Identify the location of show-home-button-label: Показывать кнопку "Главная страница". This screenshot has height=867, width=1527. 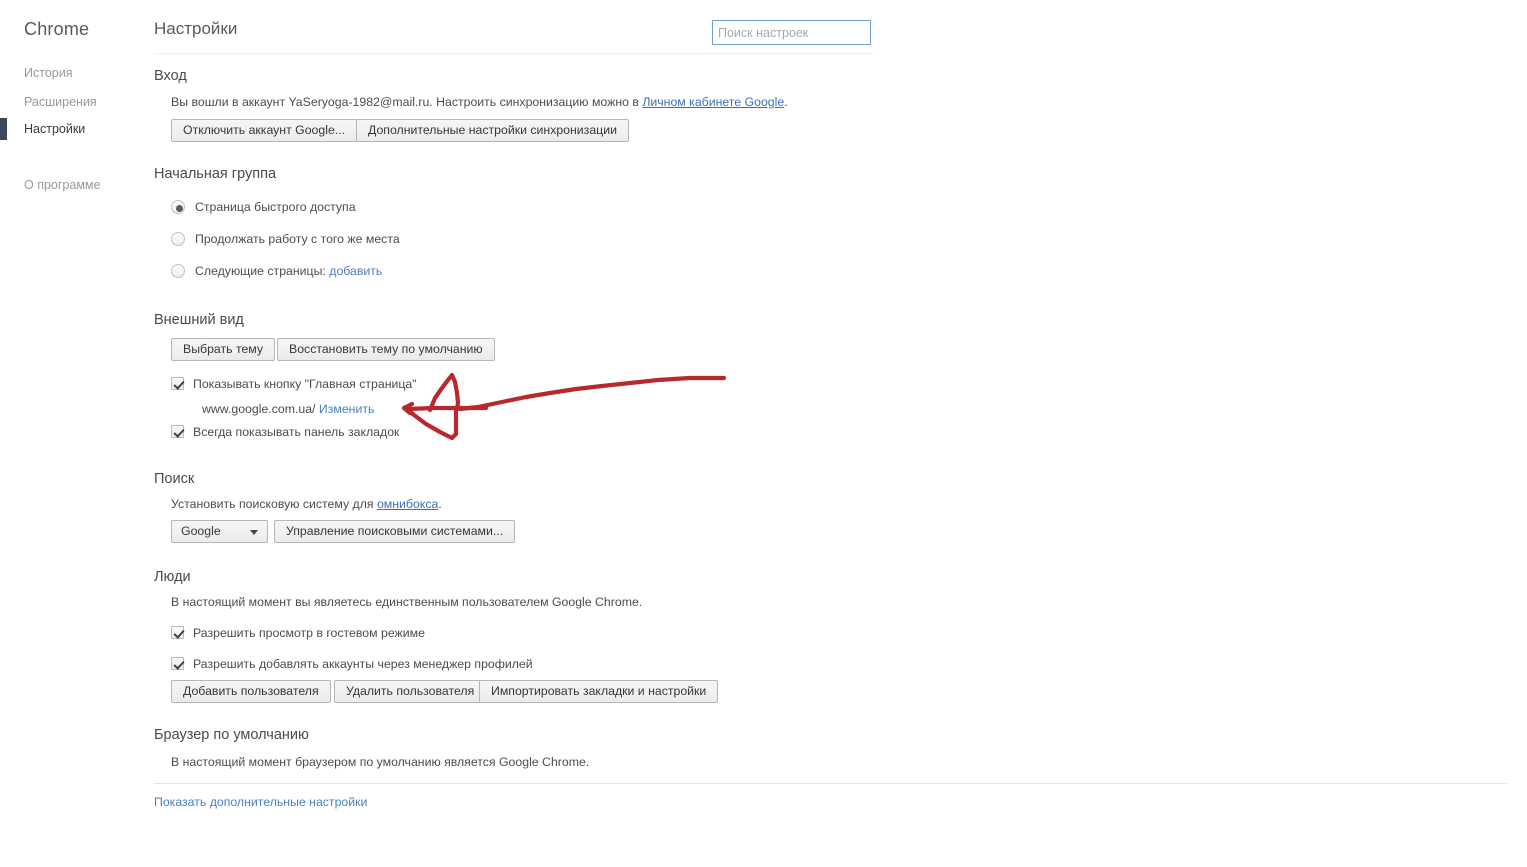
(305, 384).